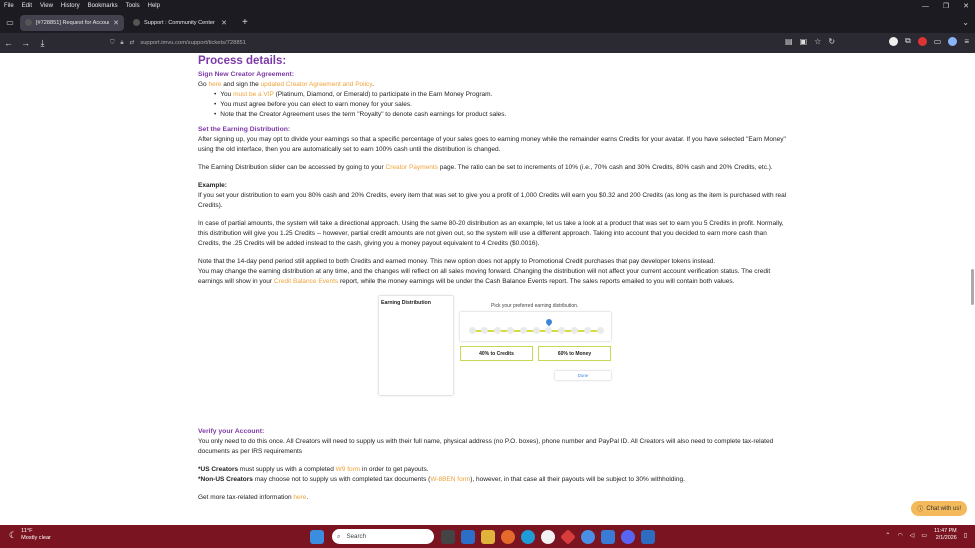 The image size is (975, 548). What do you see at coordinates (448, 536) in the screenshot?
I see `task-view-icon` at bounding box center [448, 536].